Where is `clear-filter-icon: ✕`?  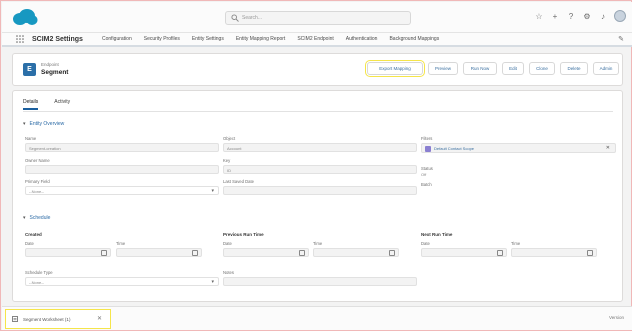 clear-filter-icon: ✕ is located at coordinates (608, 148).